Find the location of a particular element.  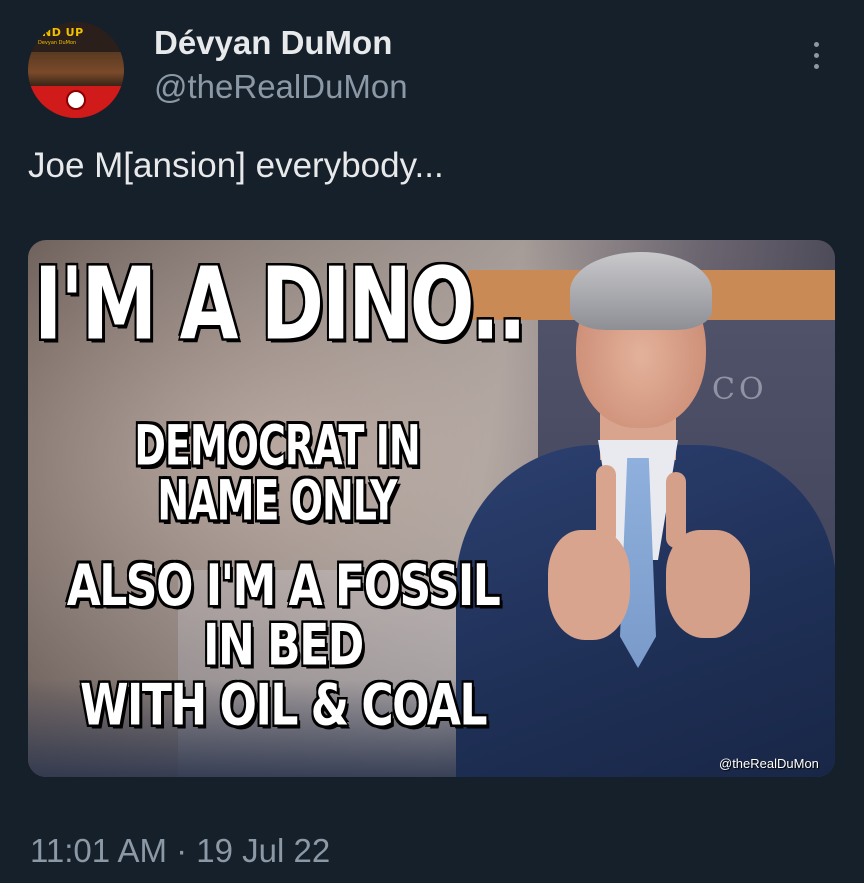

media-watermark: @theRealDuMon is located at coordinates (769, 763).